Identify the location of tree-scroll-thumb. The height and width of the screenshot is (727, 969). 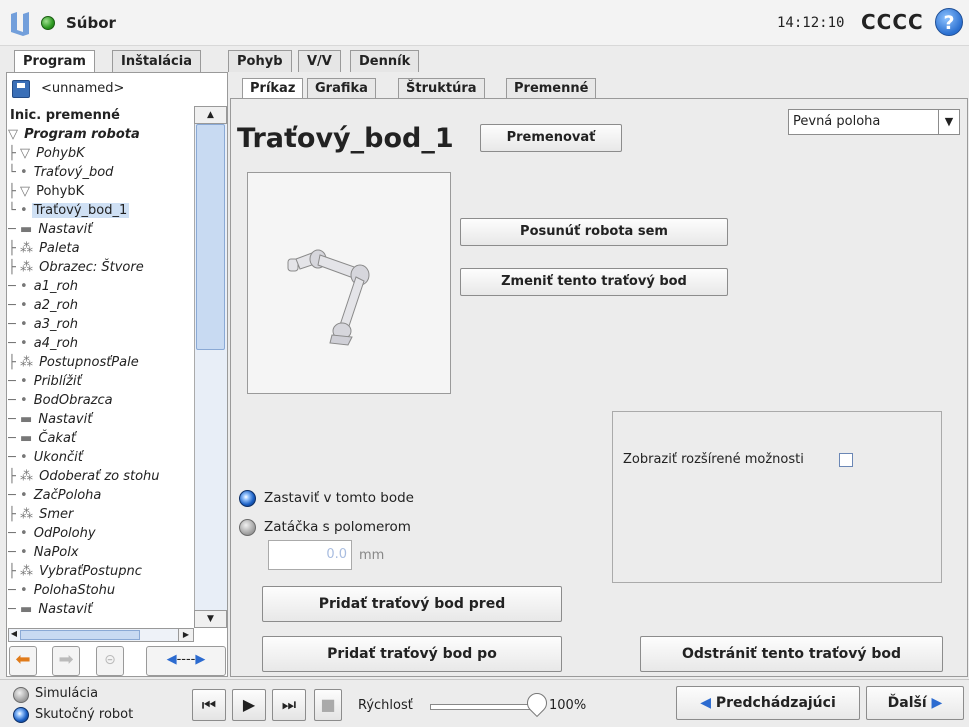
(210, 237).